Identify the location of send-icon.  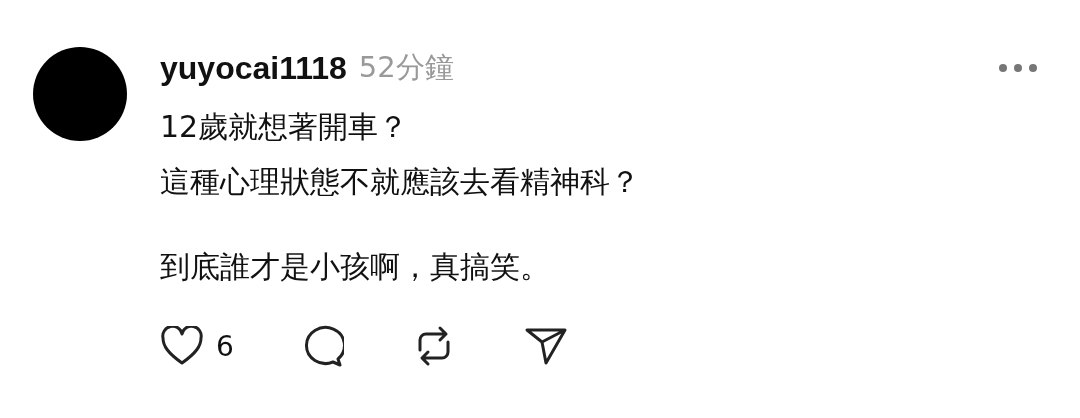
(545, 346).